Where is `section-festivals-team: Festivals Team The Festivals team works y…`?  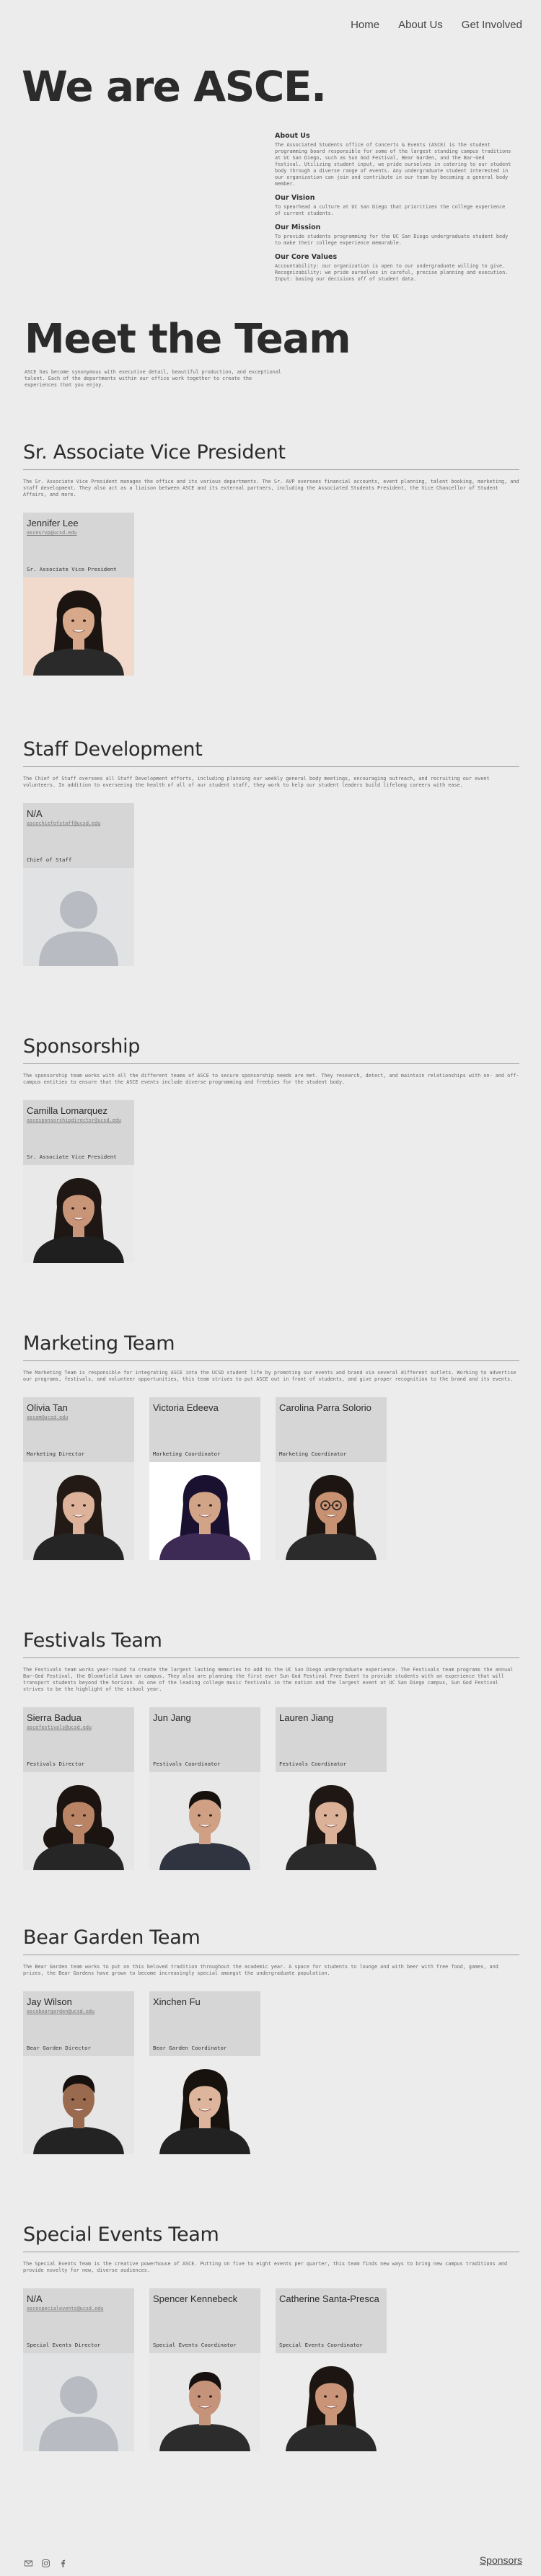 section-festivals-team: Festivals Team The Festivals team works y… is located at coordinates (271, 1749).